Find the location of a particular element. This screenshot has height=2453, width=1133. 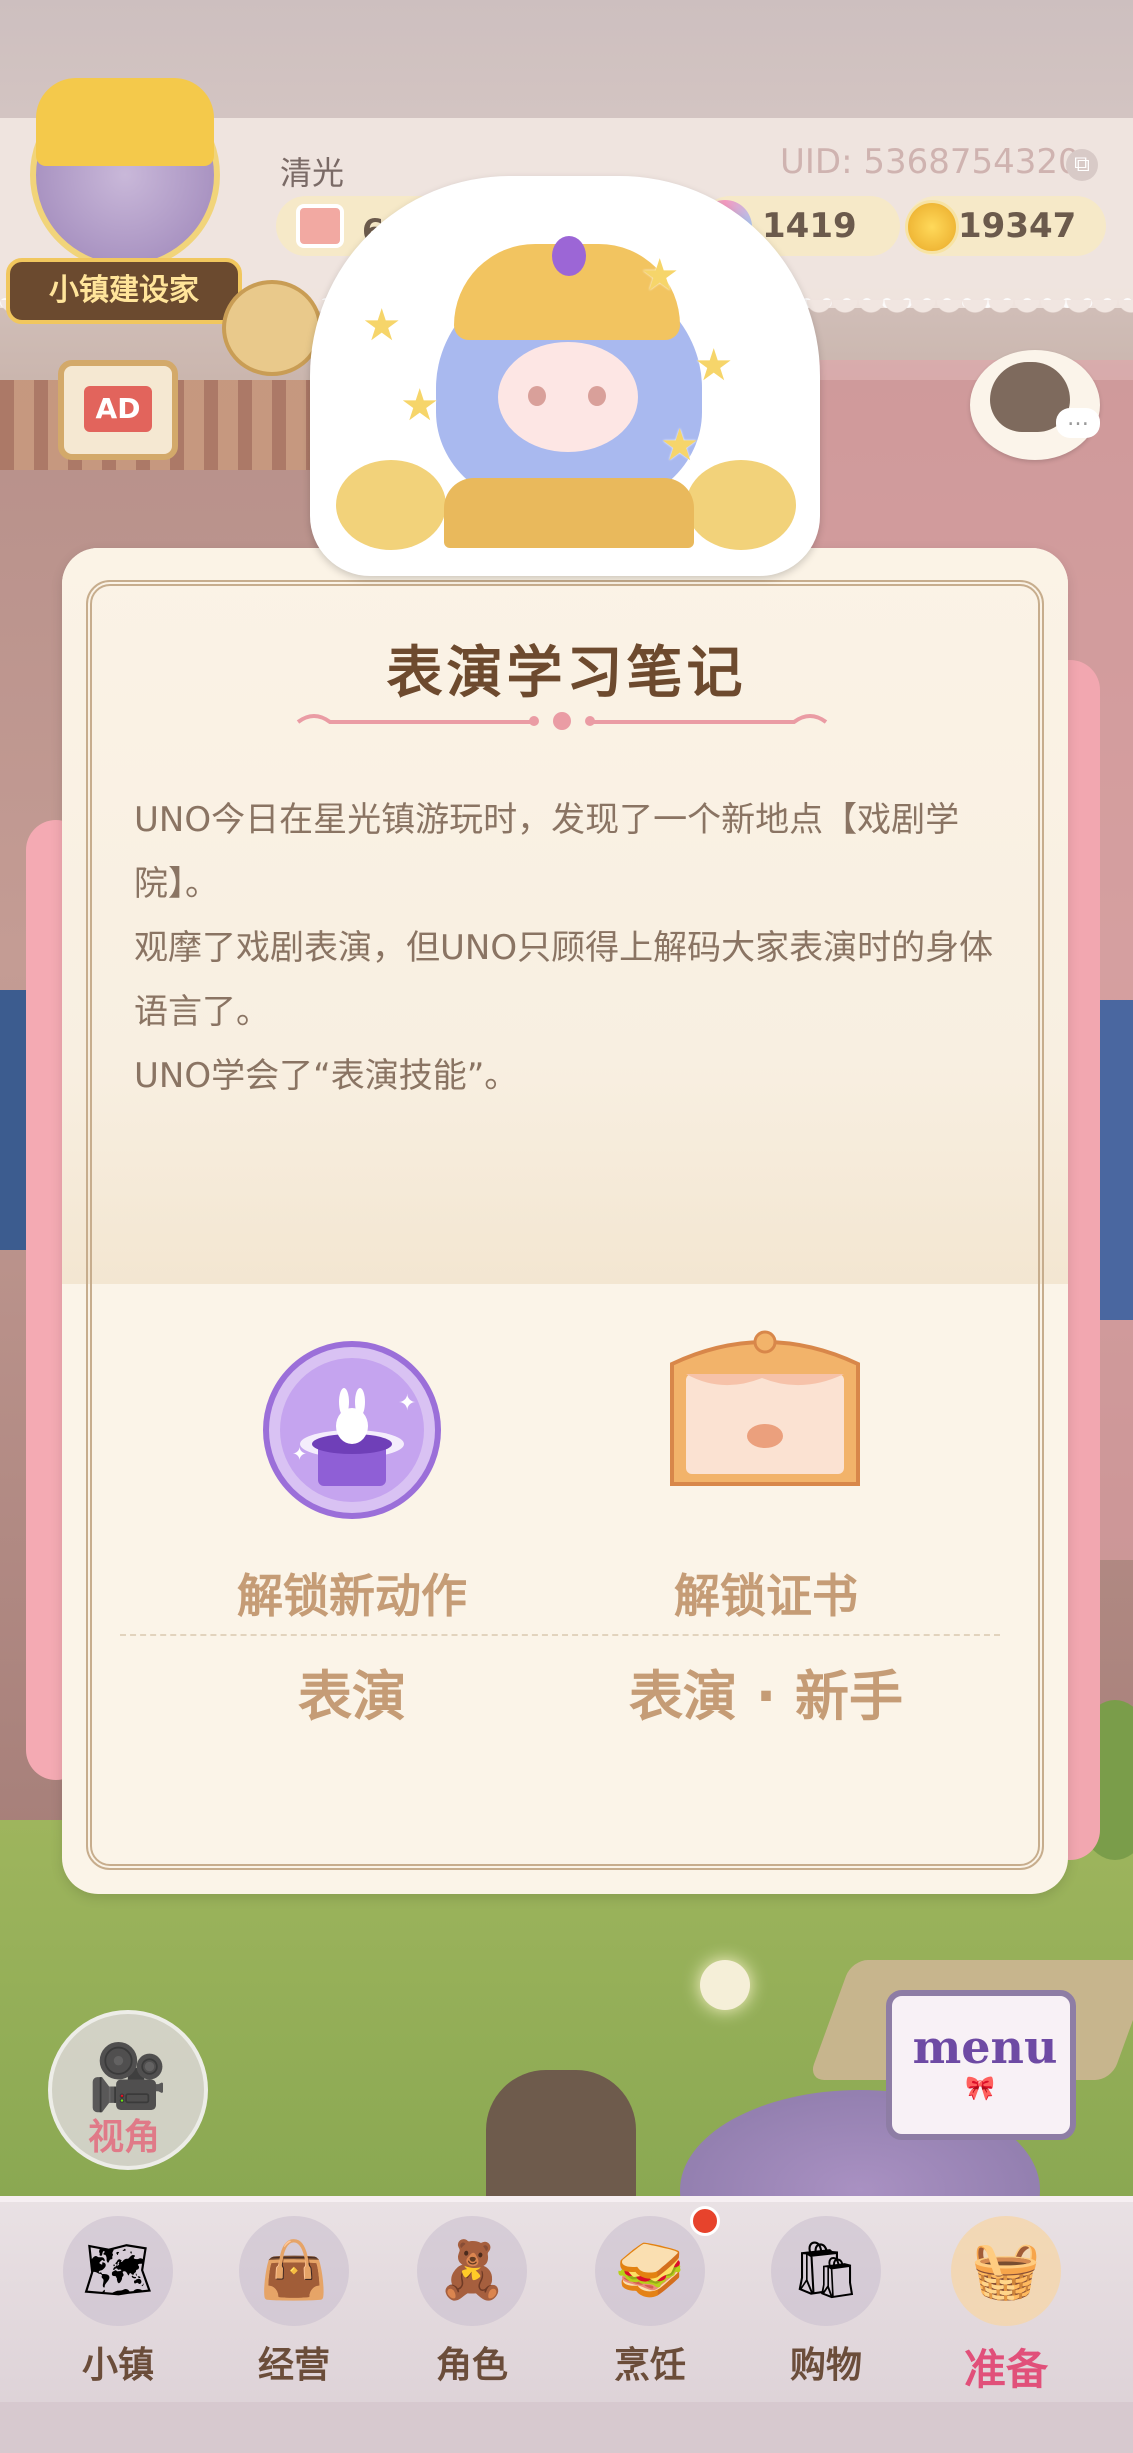

modal-title: 表演学习笔记 is located at coordinates (566, 673).